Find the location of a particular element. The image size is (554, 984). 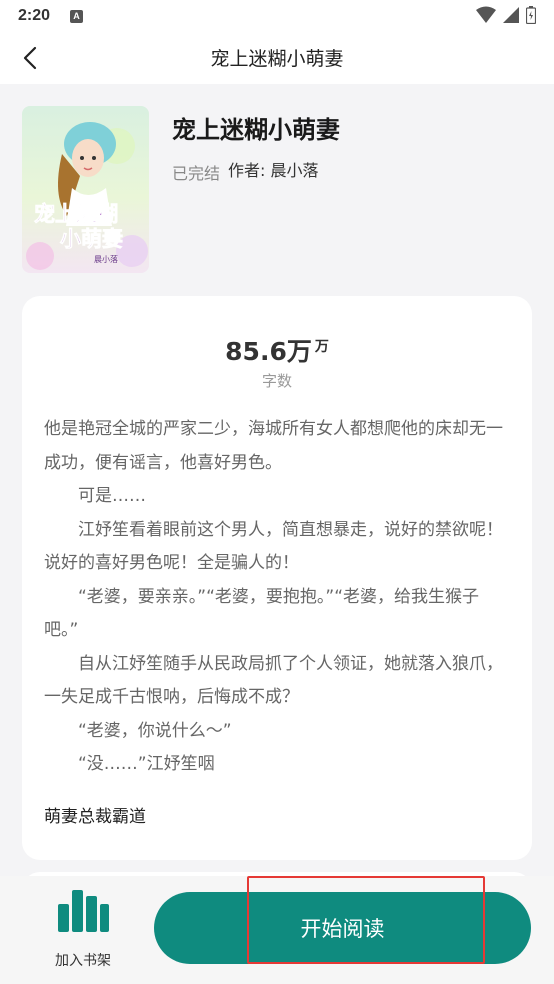

synopsis-paragraph: 江妤笙看着眼前这个男人，简直想暴走，说好的禁欲呢！说好的喜好男色呢！全是骗人的！ is located at coordinates (273, 546).